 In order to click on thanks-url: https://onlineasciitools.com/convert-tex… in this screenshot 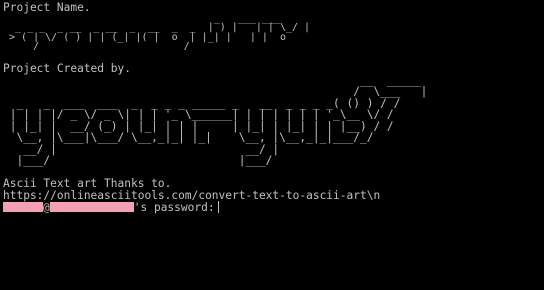, I will do `click(192, 195)`.